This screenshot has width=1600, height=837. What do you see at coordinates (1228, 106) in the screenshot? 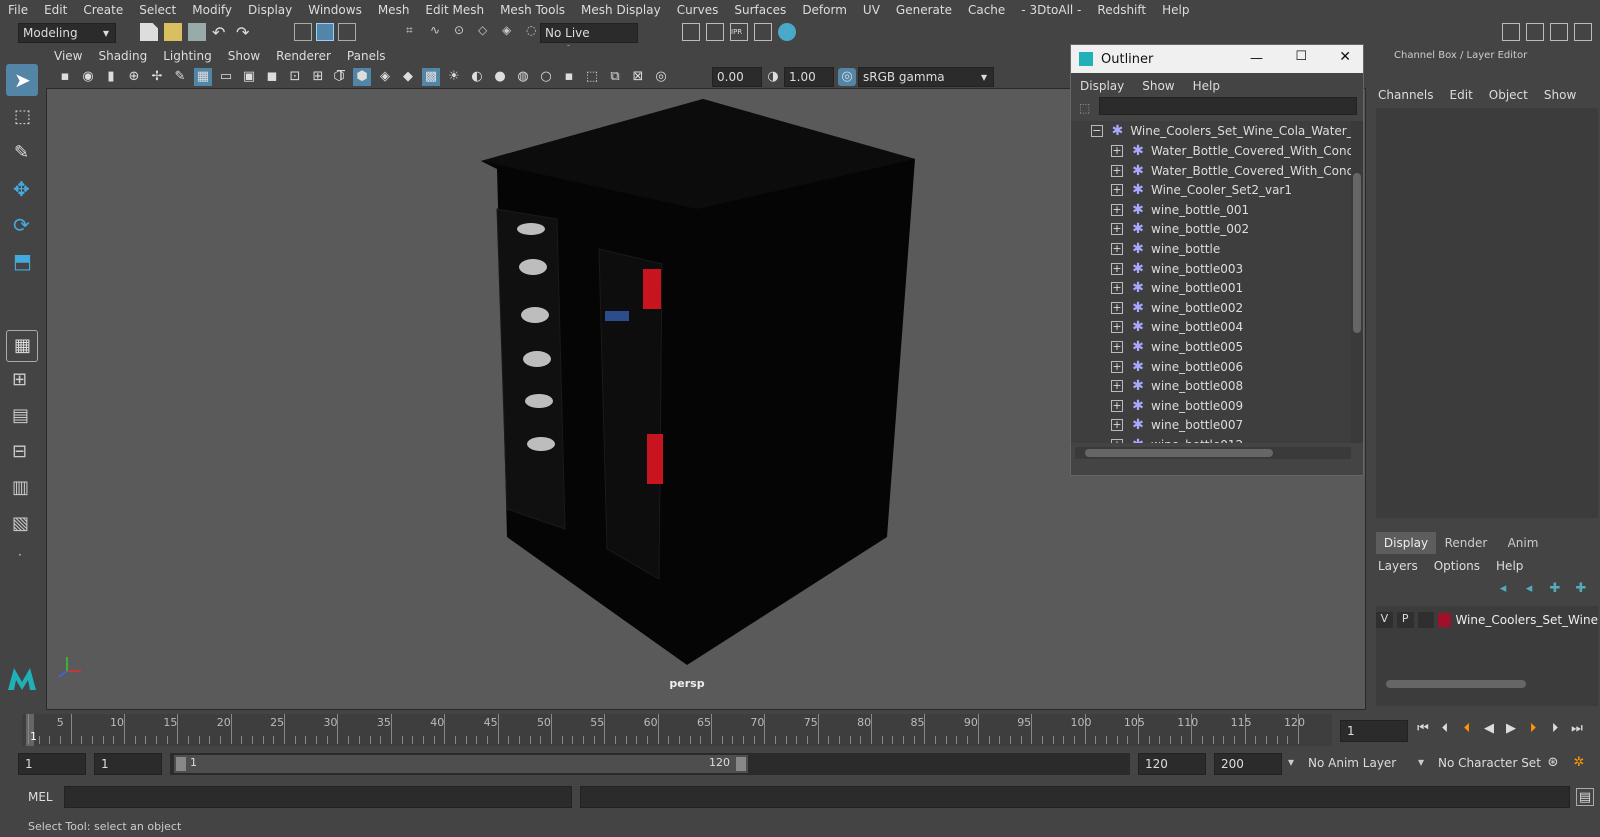
I see `outliner-search-input` at bounding box center [1228, 106].